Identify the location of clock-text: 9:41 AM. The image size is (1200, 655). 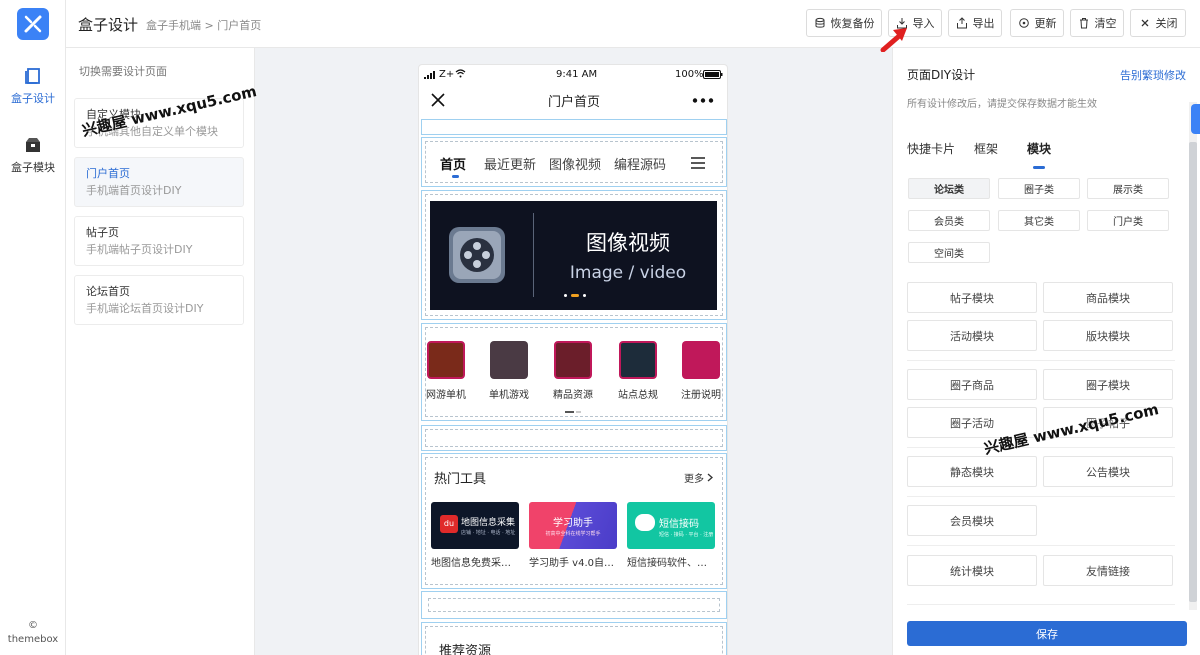
(577, 74).